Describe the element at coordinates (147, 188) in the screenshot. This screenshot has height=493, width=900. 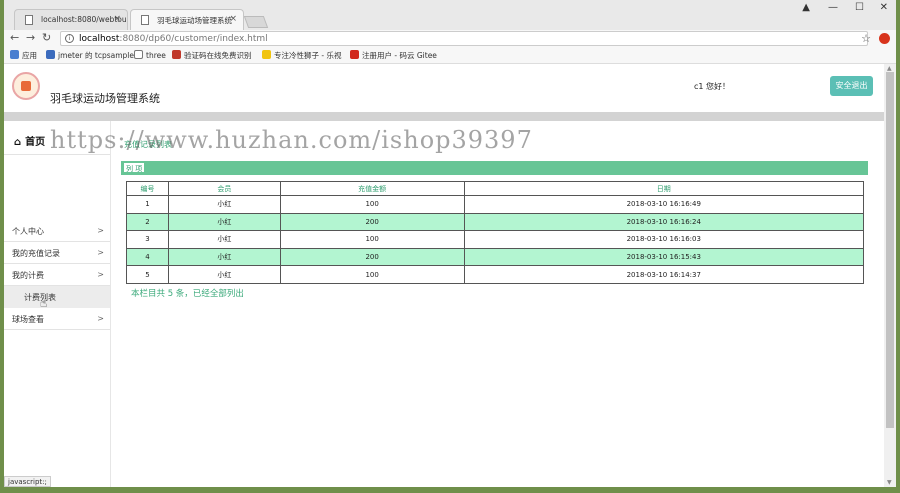
I see `column-header: 编号` at that location.